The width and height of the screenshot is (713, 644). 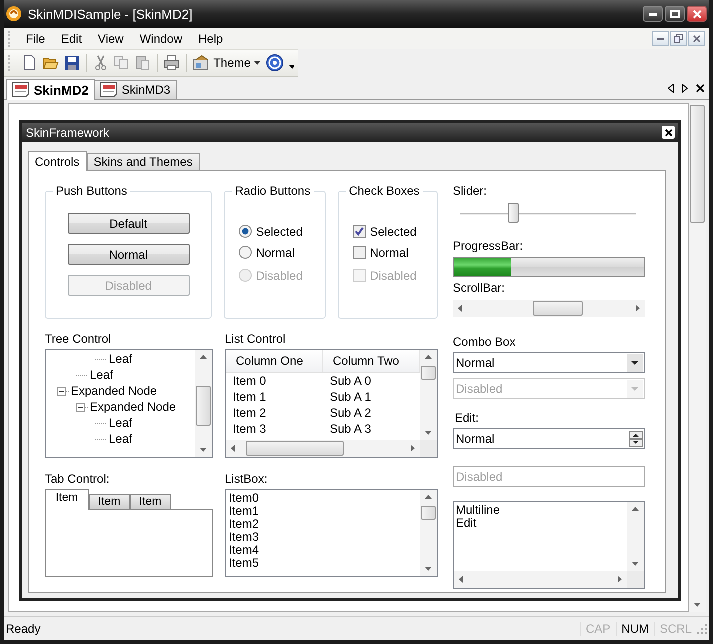 I want to click on save-icon, so click(x=72, y=63).